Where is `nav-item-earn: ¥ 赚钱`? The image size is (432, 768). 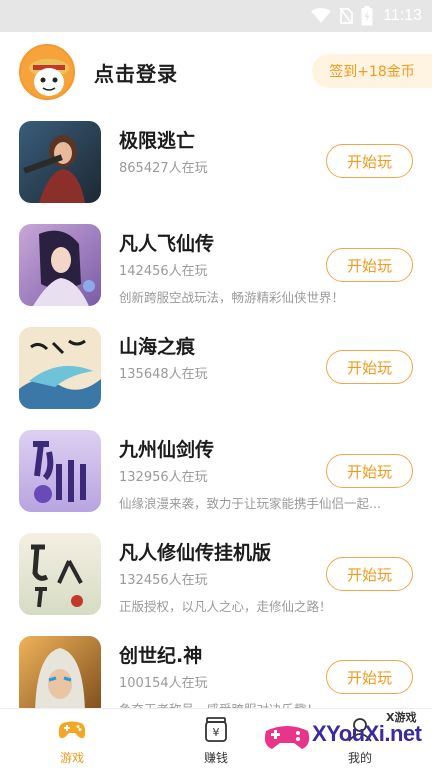 nav-item-earn: ¥ 赚钱 is located at coordinates (216, 740).